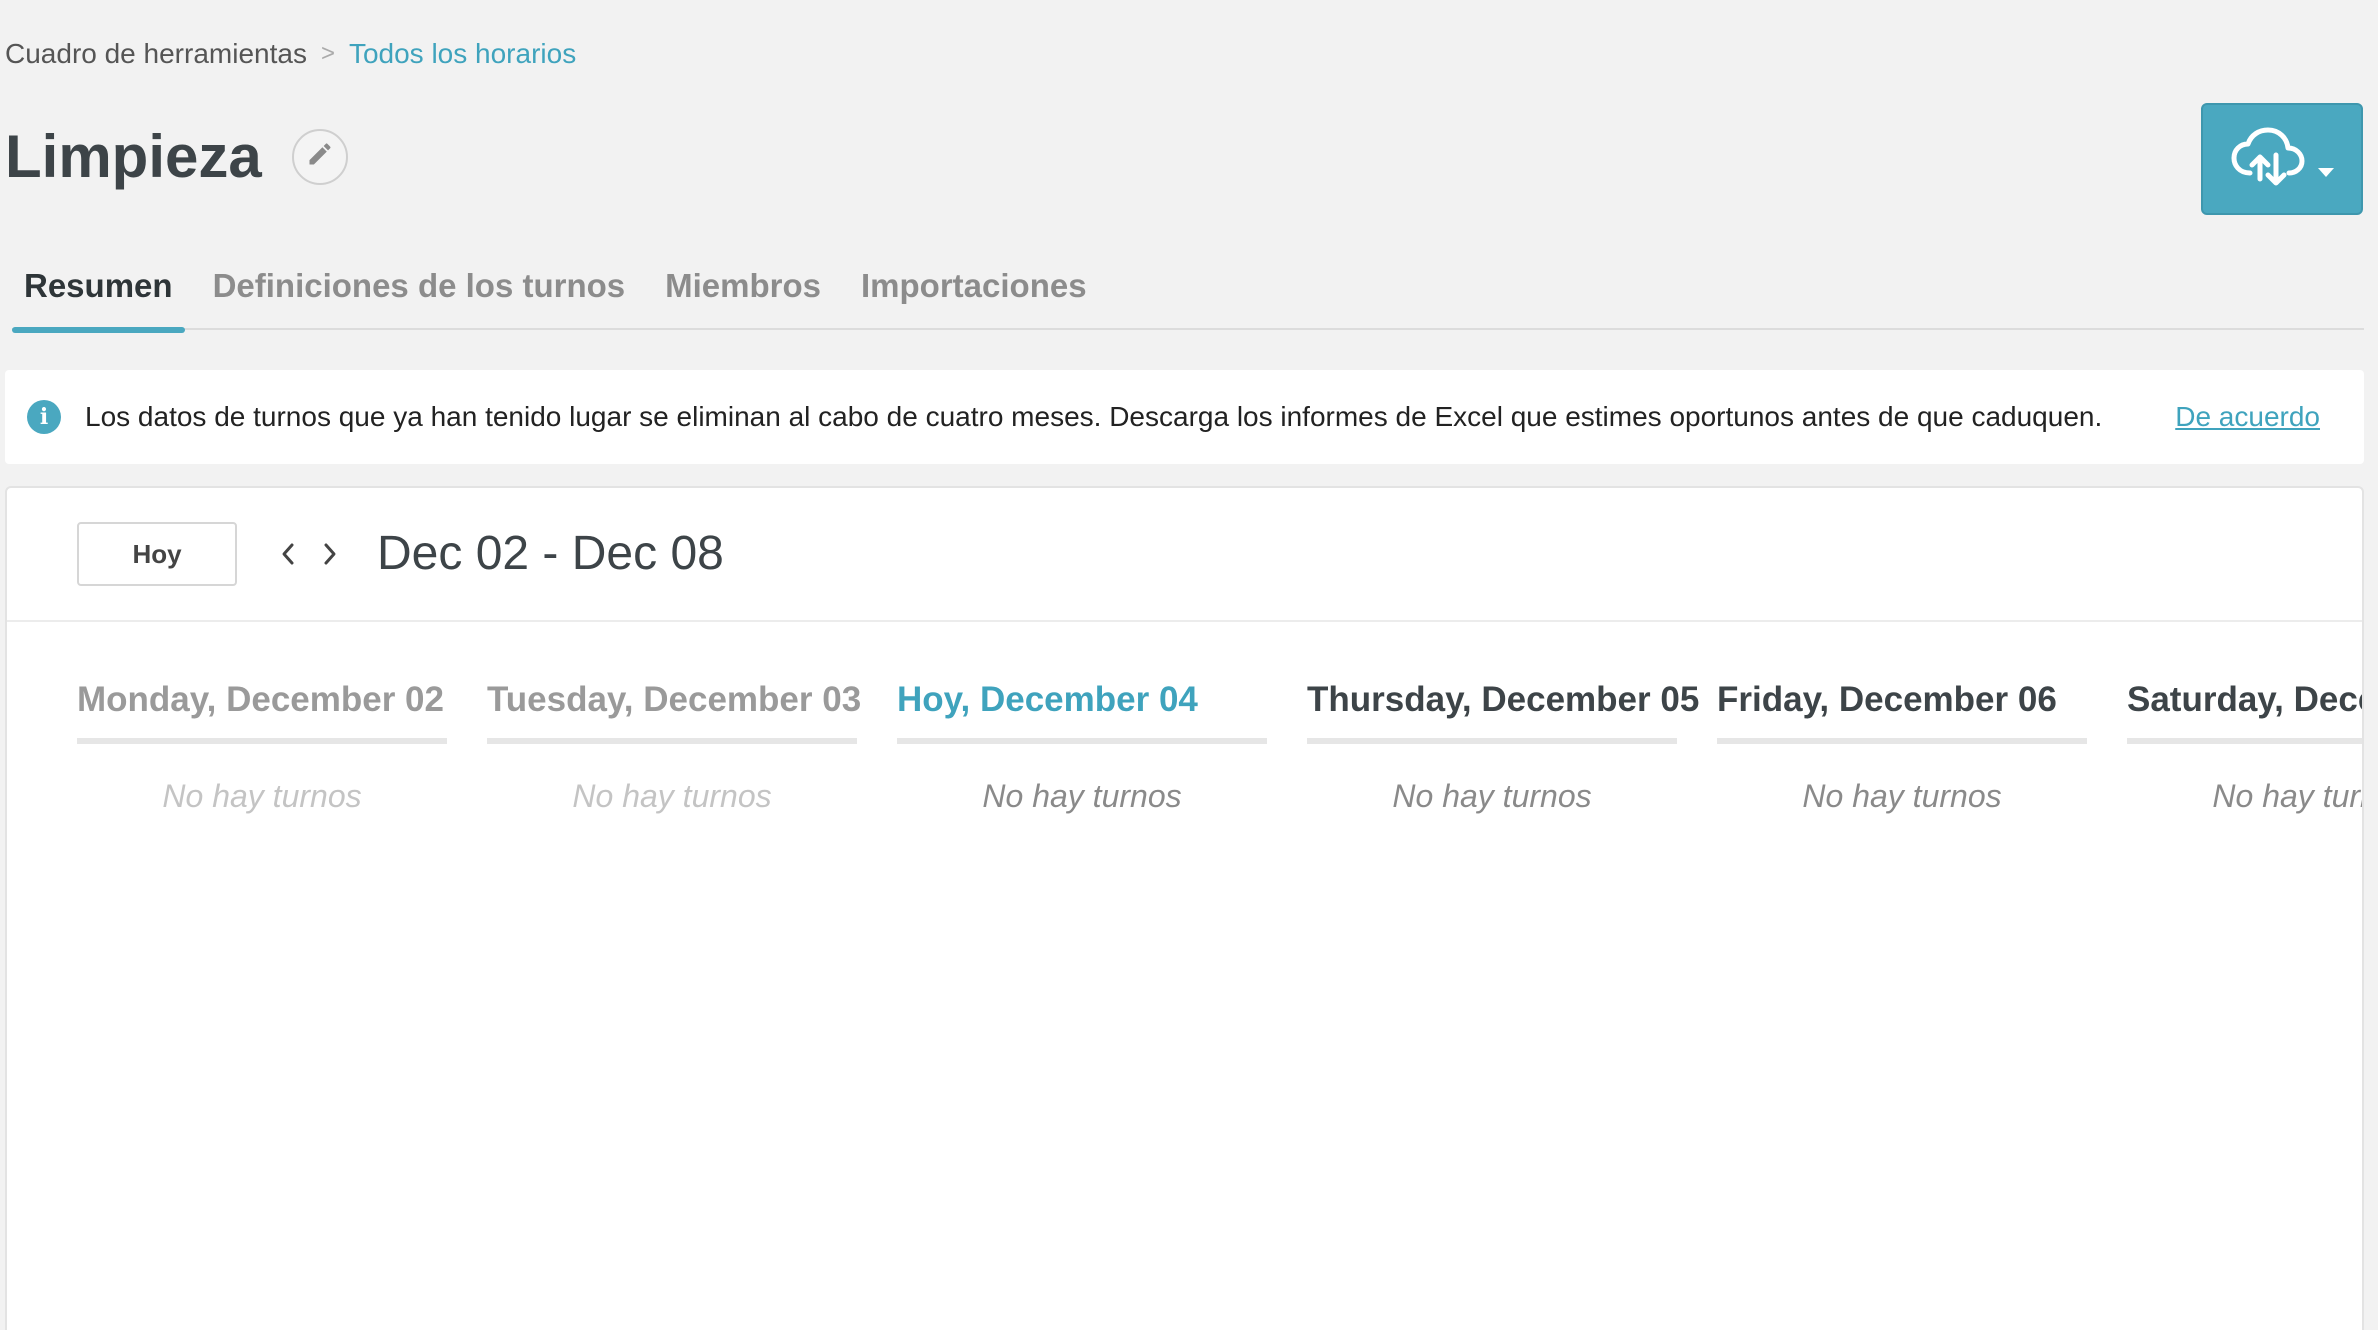 The image size is (2378, 1330). What do you see at coordinates (156, 54) in the screenshot?
I see `breadcrumb-root: Cuadro de herramientas` at bounding box center [156, 54].